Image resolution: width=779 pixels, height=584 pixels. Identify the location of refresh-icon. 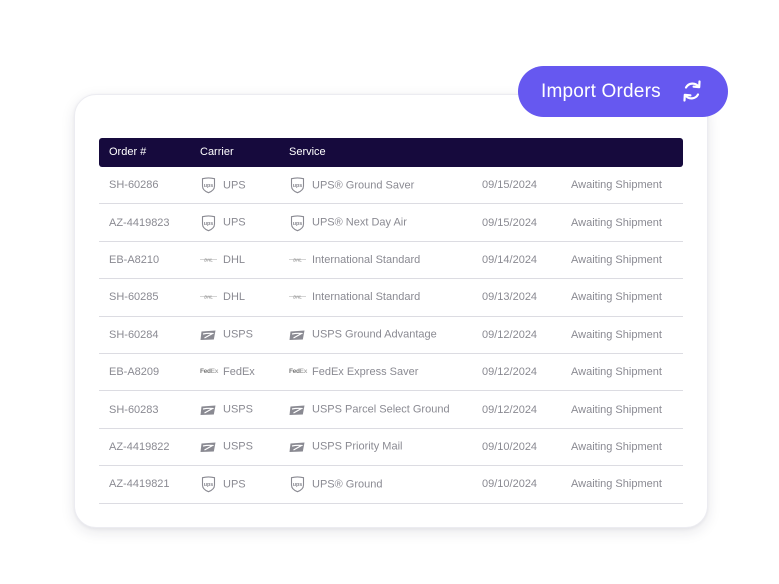
(692, 91).